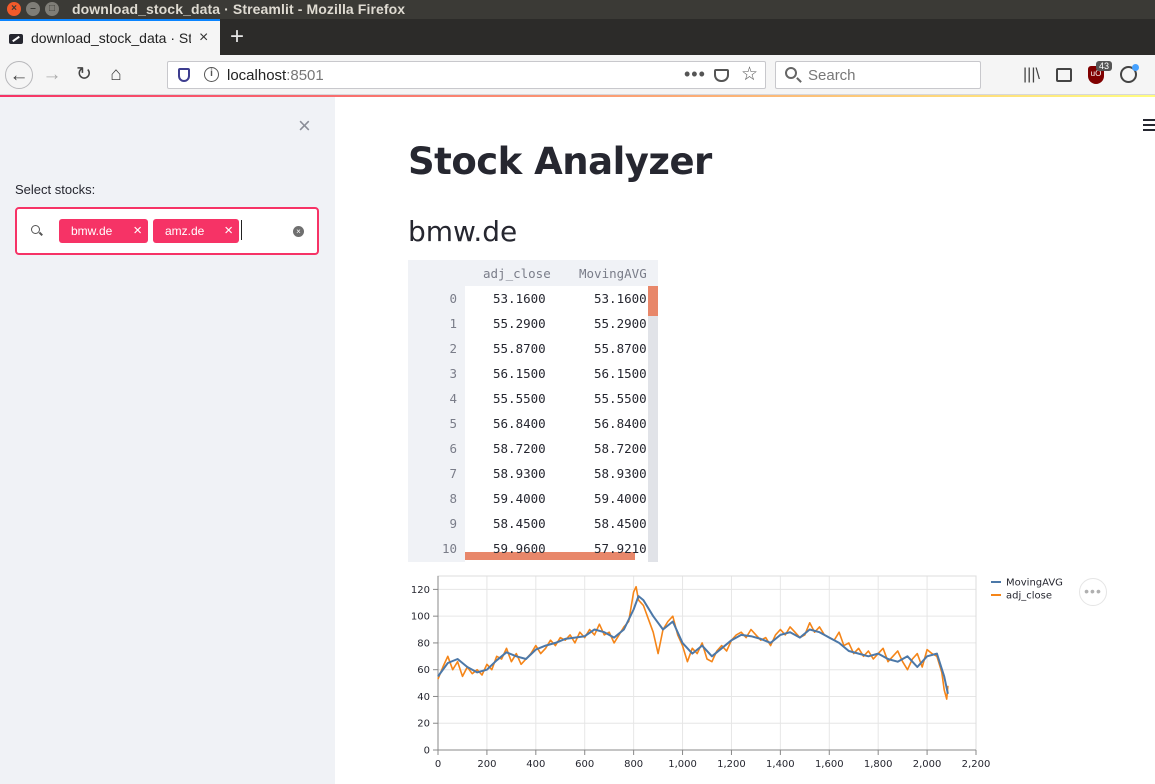 The height and width of the screenshot is (784, 1155). I want to click on legend-label: adj_close, so click(1029, 596).